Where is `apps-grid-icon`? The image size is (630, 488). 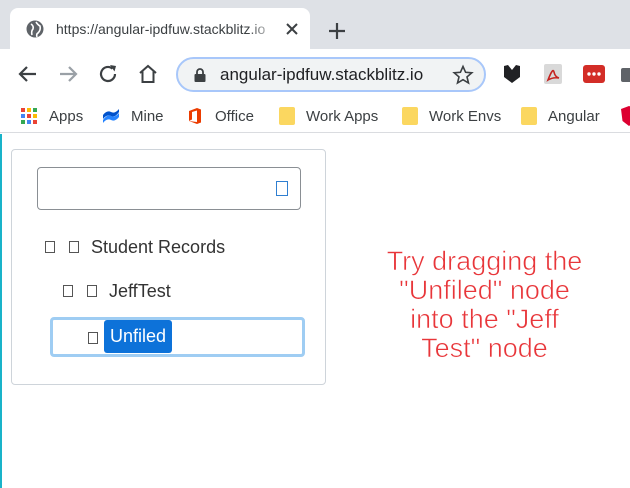
apps-grid-icon is located at coordinates (29, 116).